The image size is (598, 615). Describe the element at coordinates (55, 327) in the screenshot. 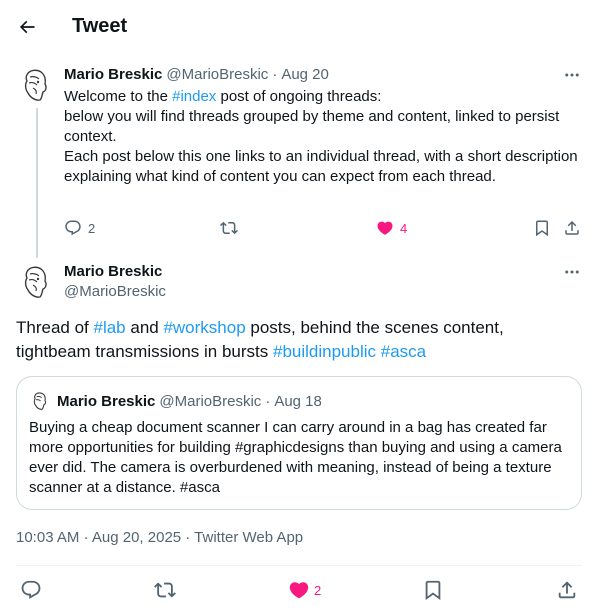

I see `text-span: Thread of` at that location.